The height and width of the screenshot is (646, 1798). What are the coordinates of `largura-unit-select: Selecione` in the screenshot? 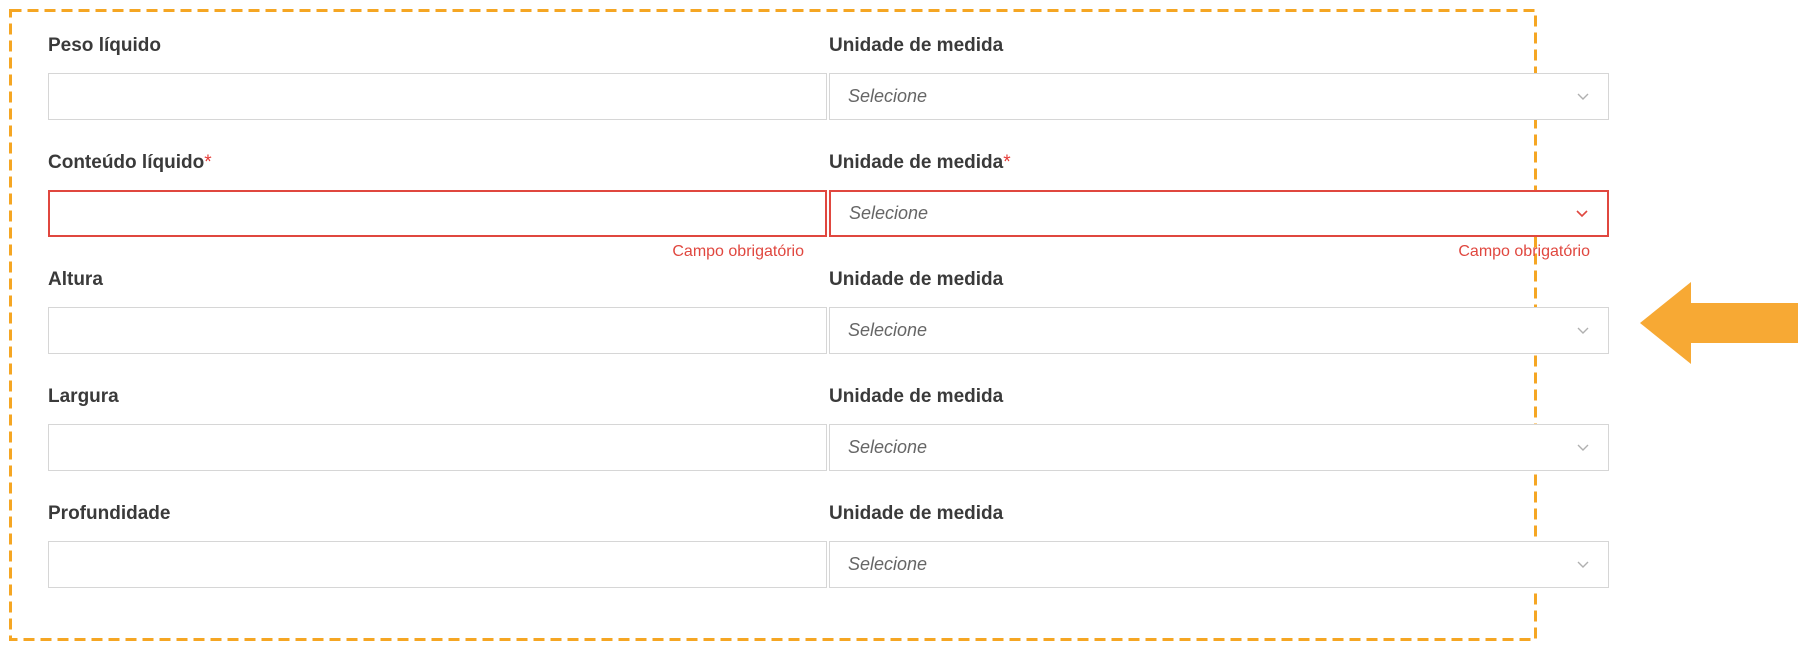 It's located at (1219, 447).